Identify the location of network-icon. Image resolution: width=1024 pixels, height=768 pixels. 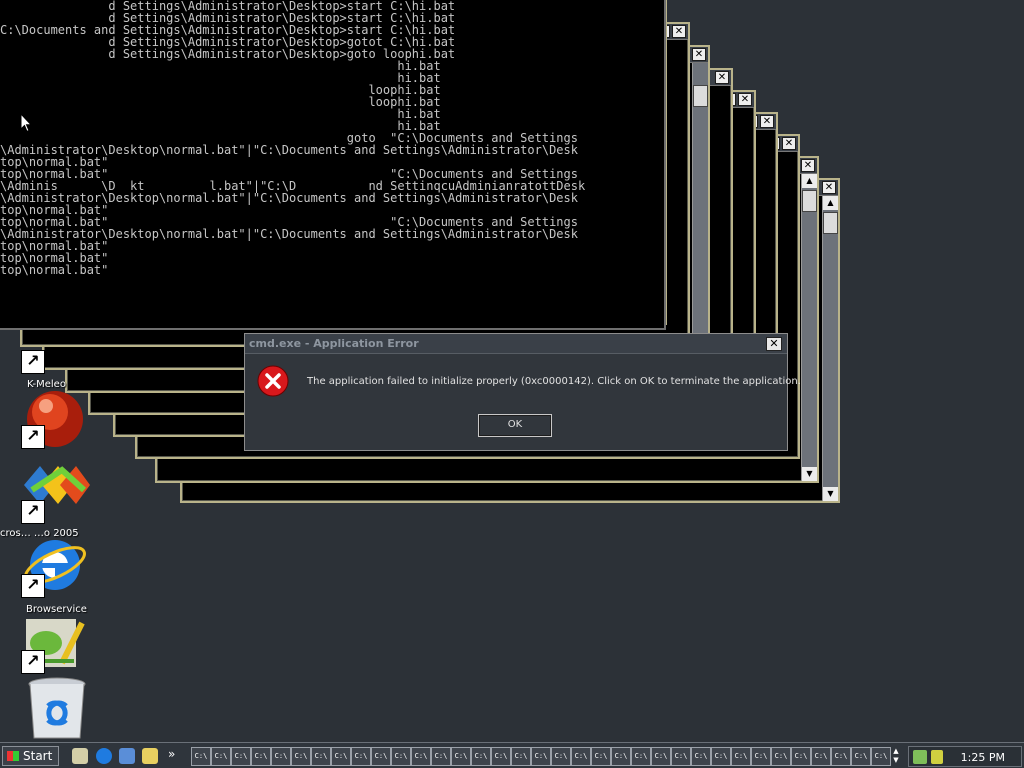
(920, 757).